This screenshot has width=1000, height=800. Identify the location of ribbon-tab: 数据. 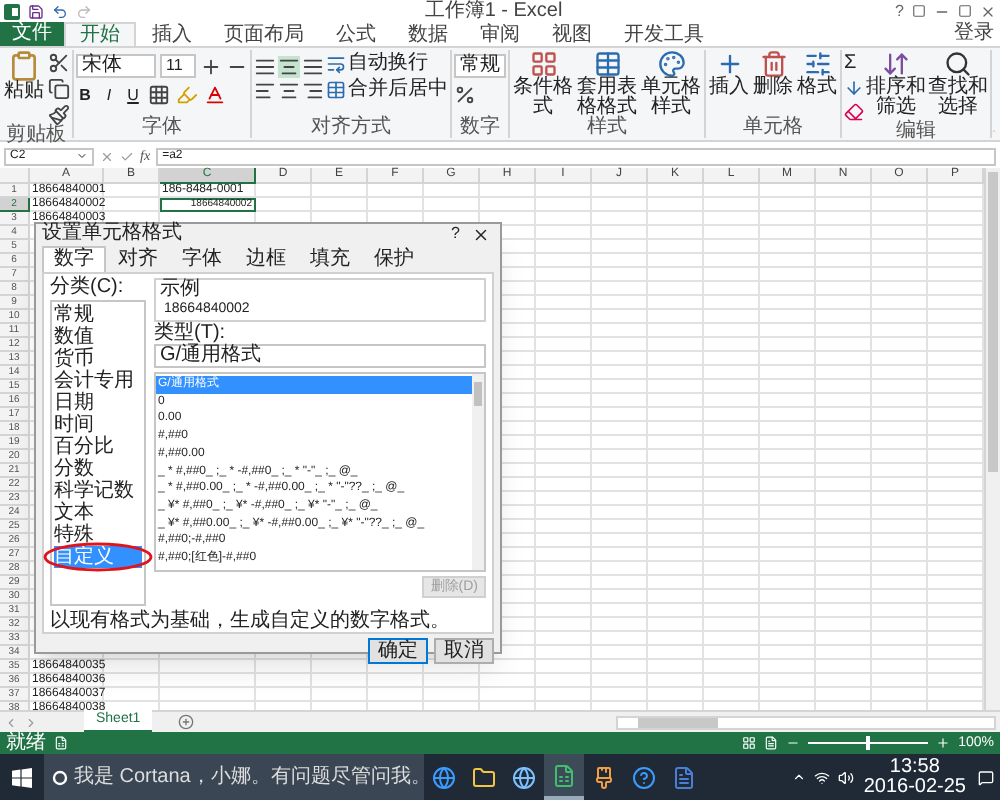
(428, 34).